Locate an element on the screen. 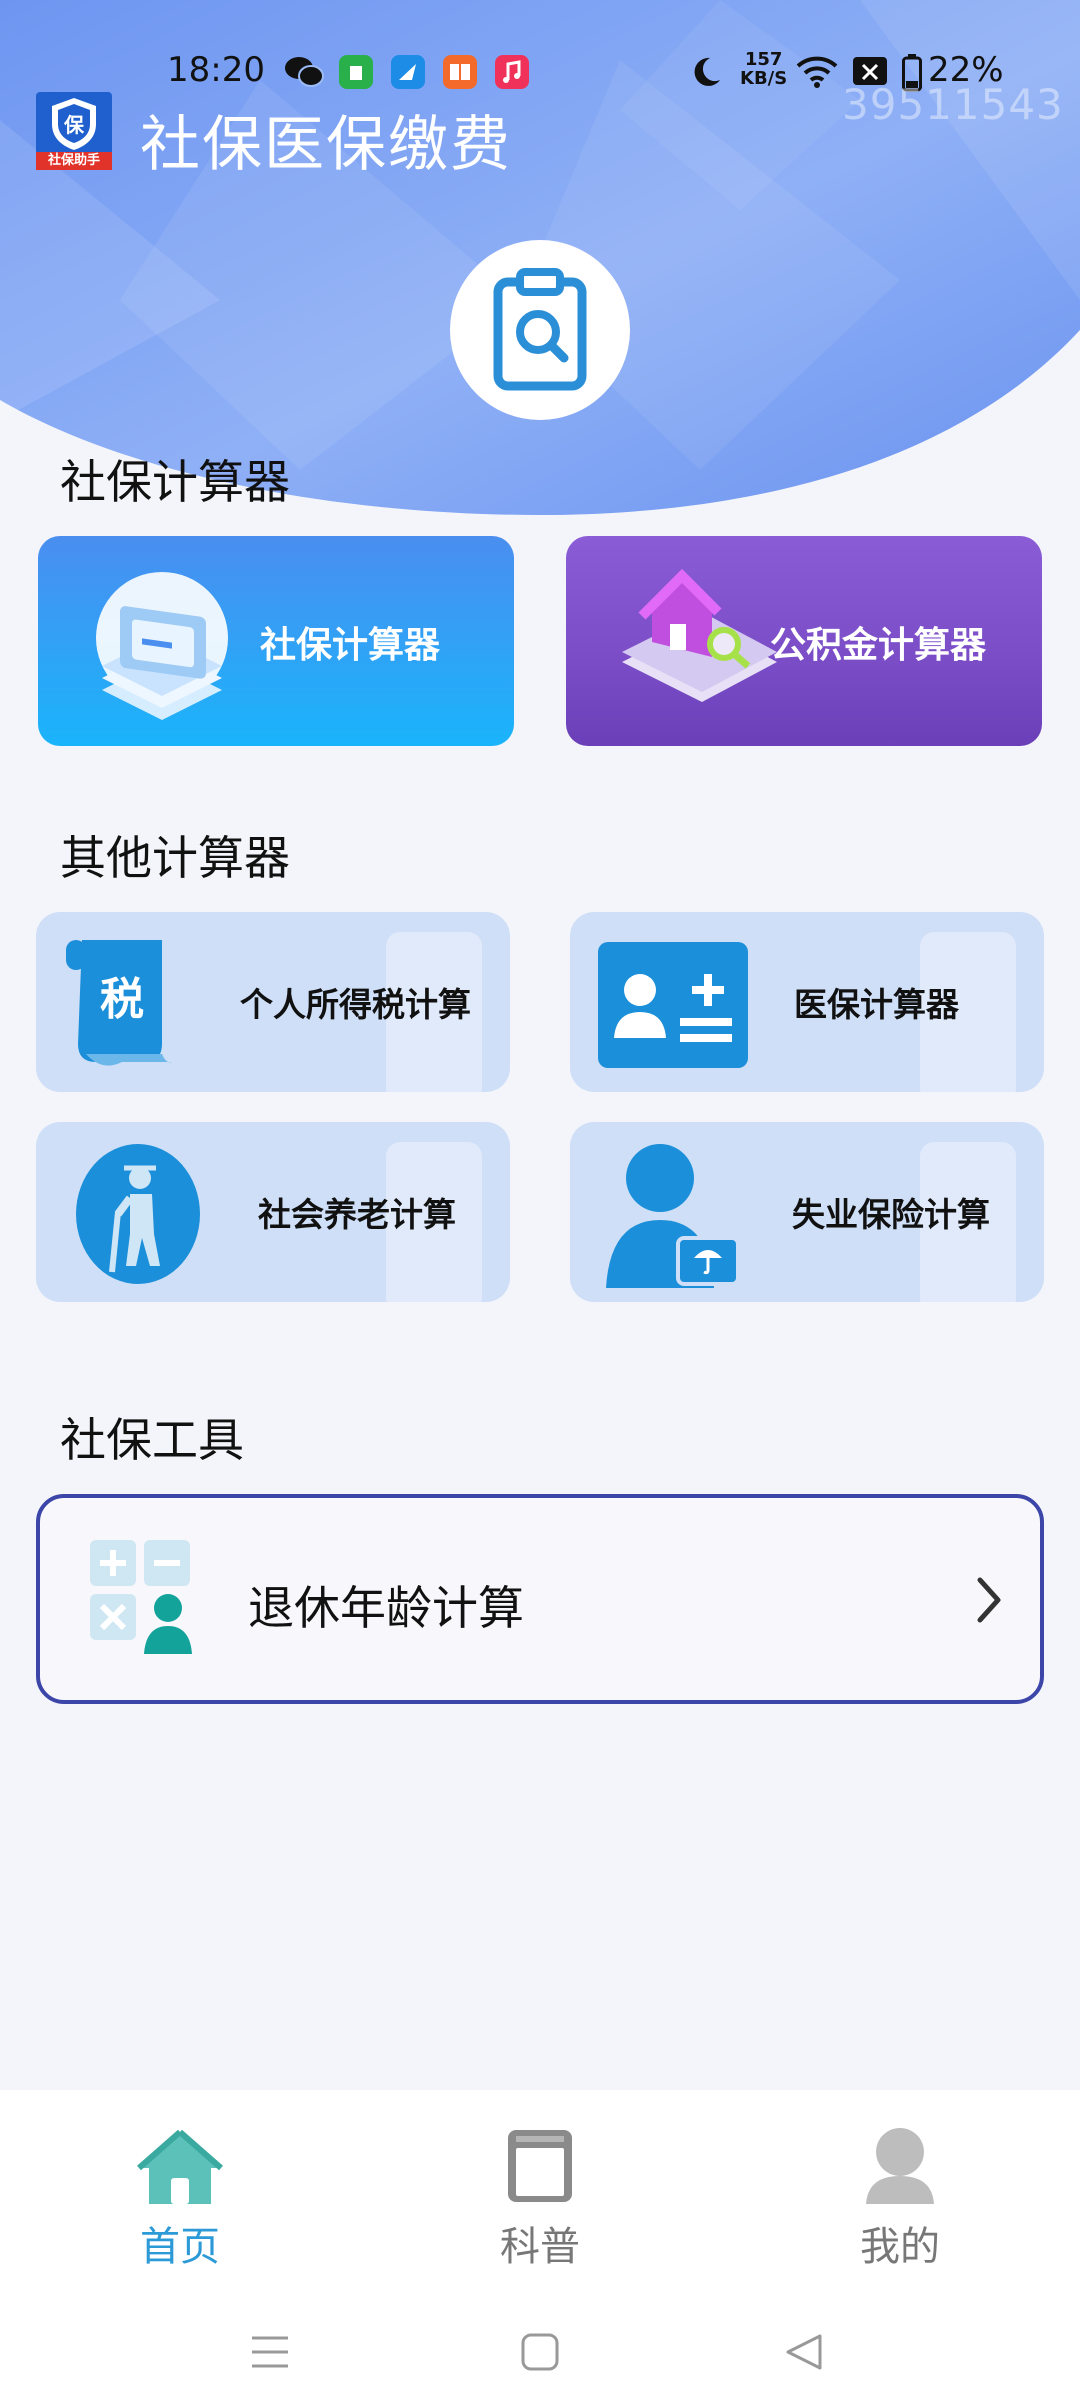  clipboard-search-icon is located at coordinates (540, 329).